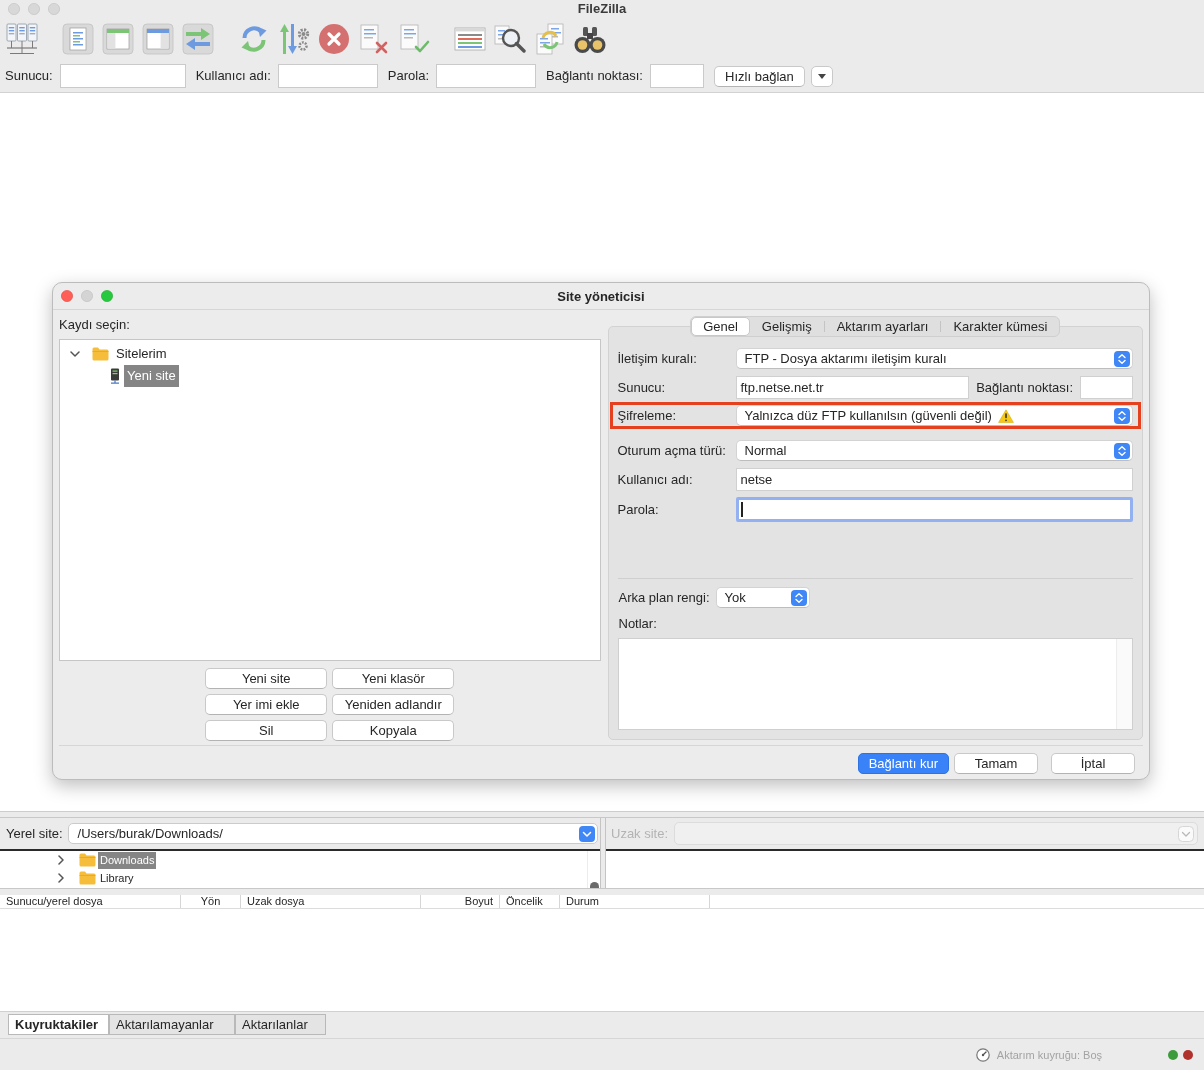 This screenshot has height=1070, width=1204. I want to click on window-left-pane-icon, so click(118, 38).